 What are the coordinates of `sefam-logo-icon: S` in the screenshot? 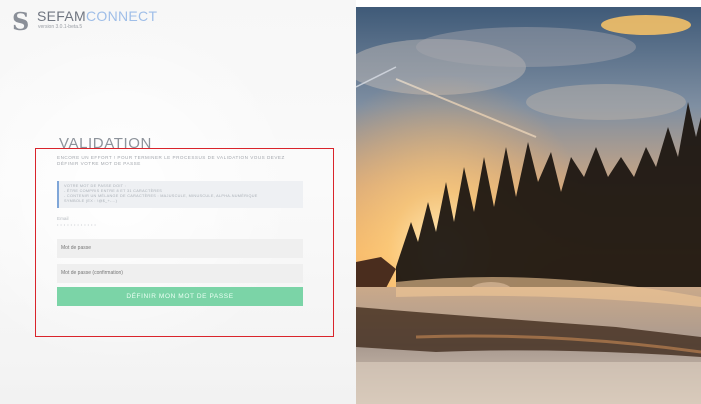 It's located at (21, 21).